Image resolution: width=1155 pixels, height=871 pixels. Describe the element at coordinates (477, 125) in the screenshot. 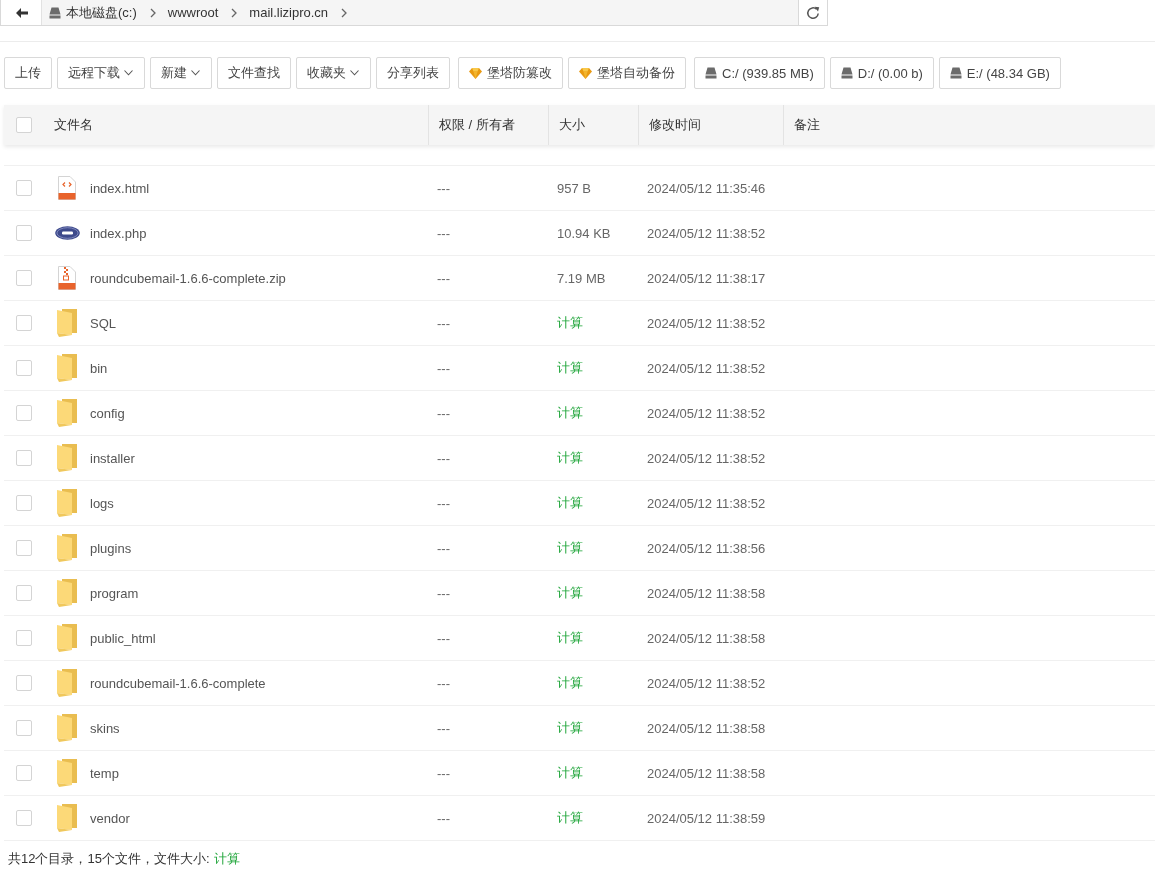

I see `column-header: 权限 / 所有者` at that location.